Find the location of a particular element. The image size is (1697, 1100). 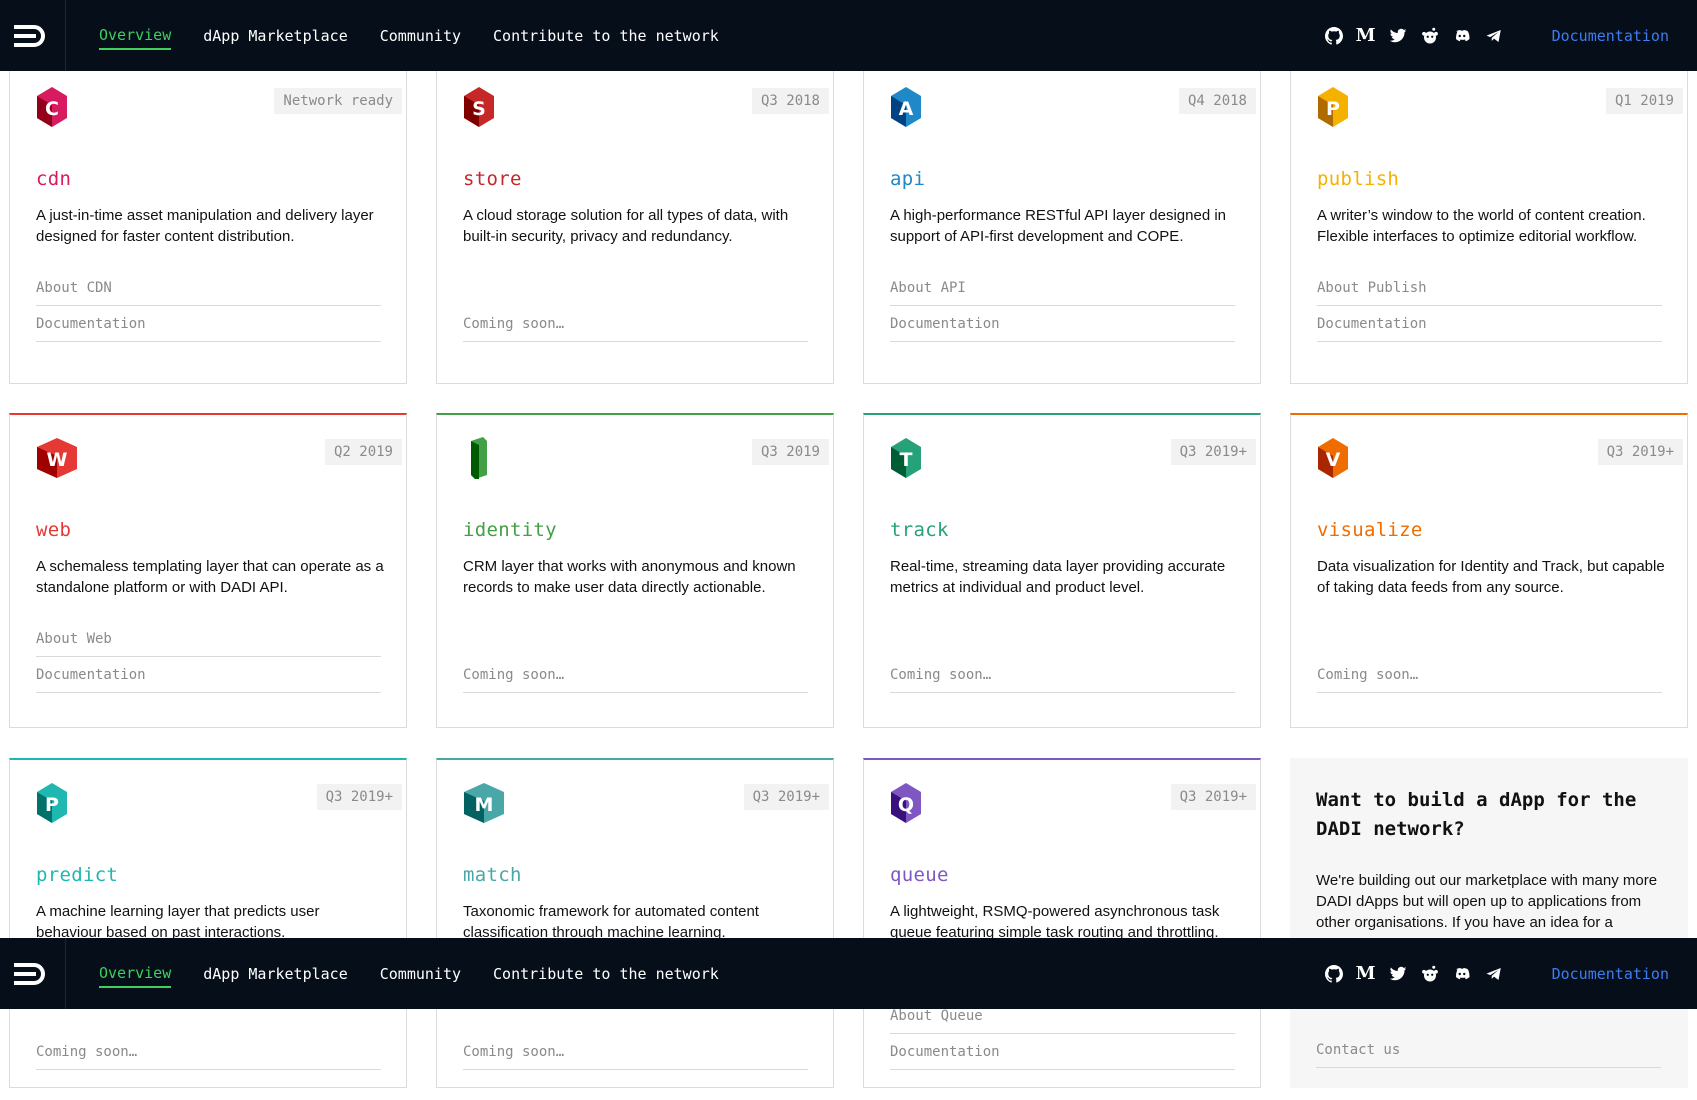

status-badge: Q2 2019 is located at coordinates (363, 452).